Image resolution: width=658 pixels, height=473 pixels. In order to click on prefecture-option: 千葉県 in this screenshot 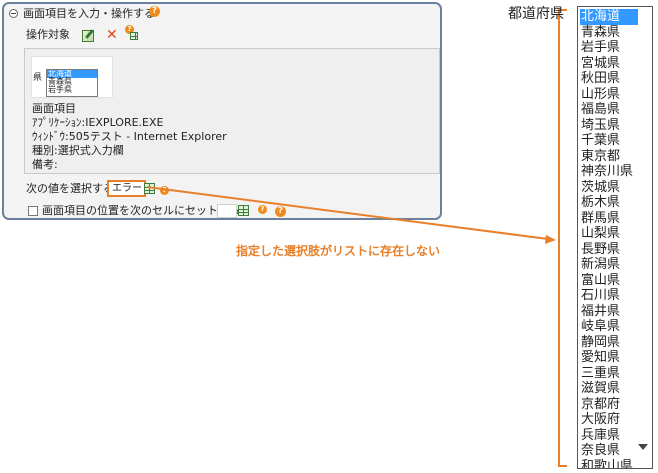, I will do `click(609, 141)`.